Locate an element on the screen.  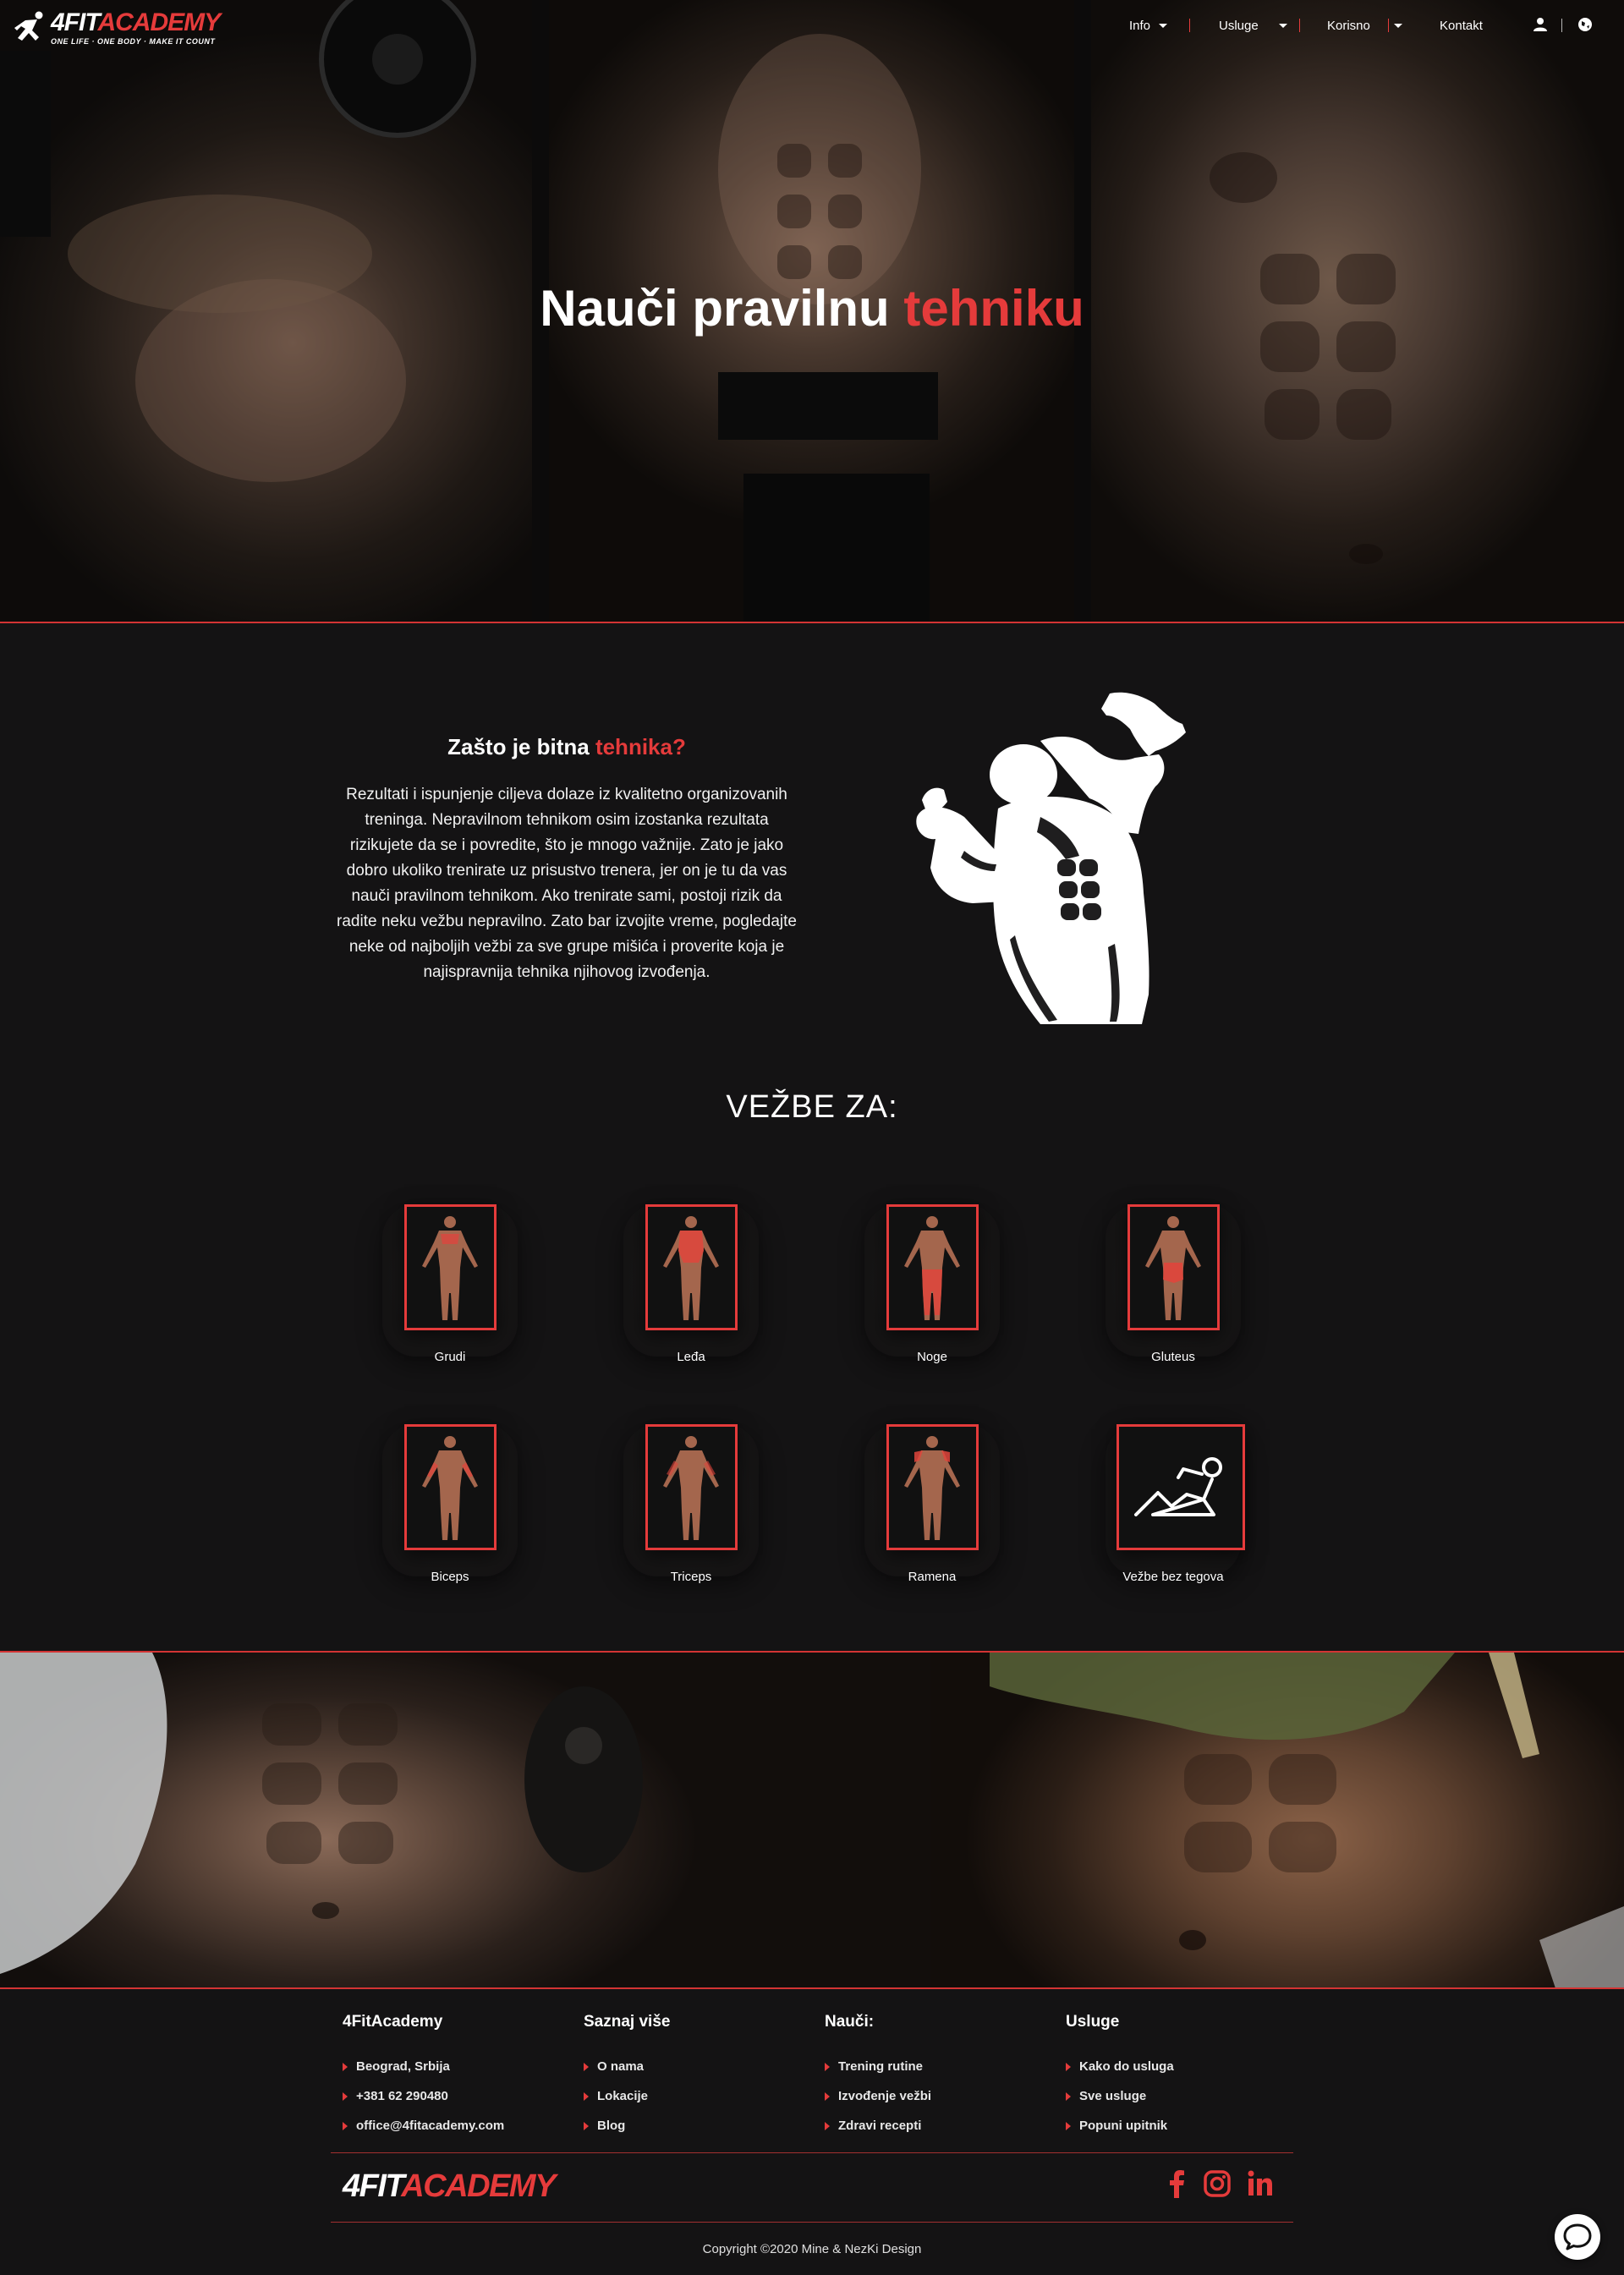
chat-bubble-icon is located at coordinates (1577, 2236).